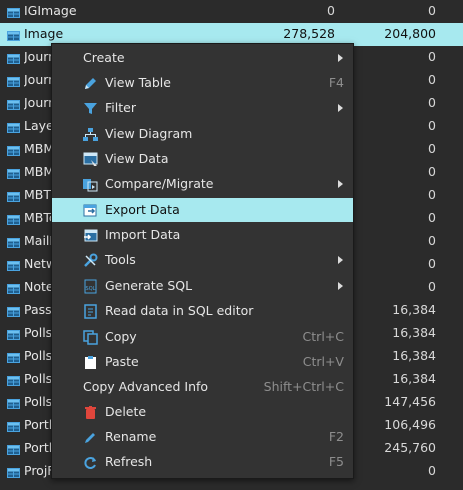 The height and width of the screenshot is (490, 463). What do you see at coordinates (202, 134) in the screenshot?
I see `menu-item-view-diagram: View Diagram` at bounding box center [202, 134].